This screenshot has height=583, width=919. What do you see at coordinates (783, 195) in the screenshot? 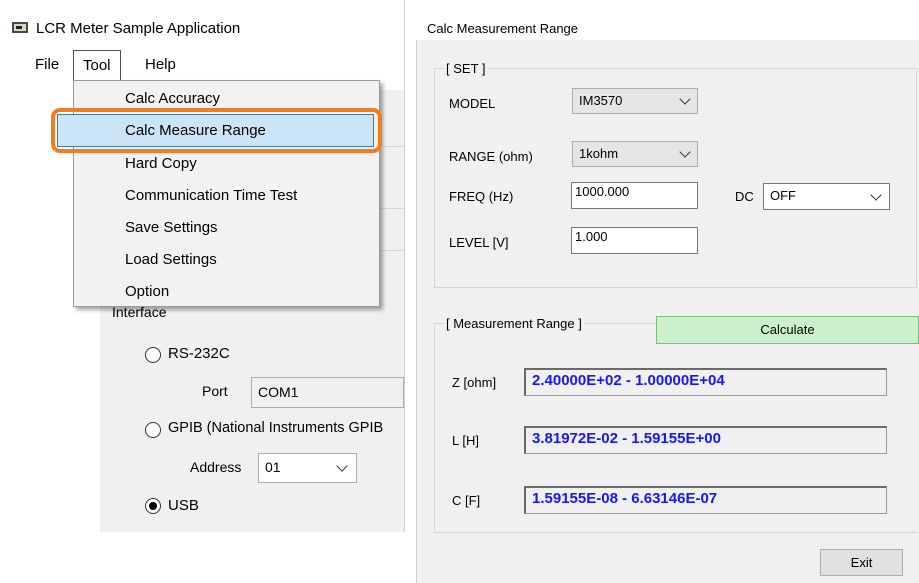
I see `dc-value: OFF` at bounding box center [783, 195].